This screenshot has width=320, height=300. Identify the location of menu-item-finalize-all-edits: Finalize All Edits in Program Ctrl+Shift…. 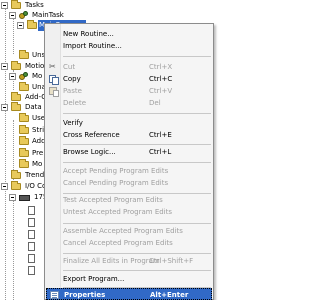
(129, 261).